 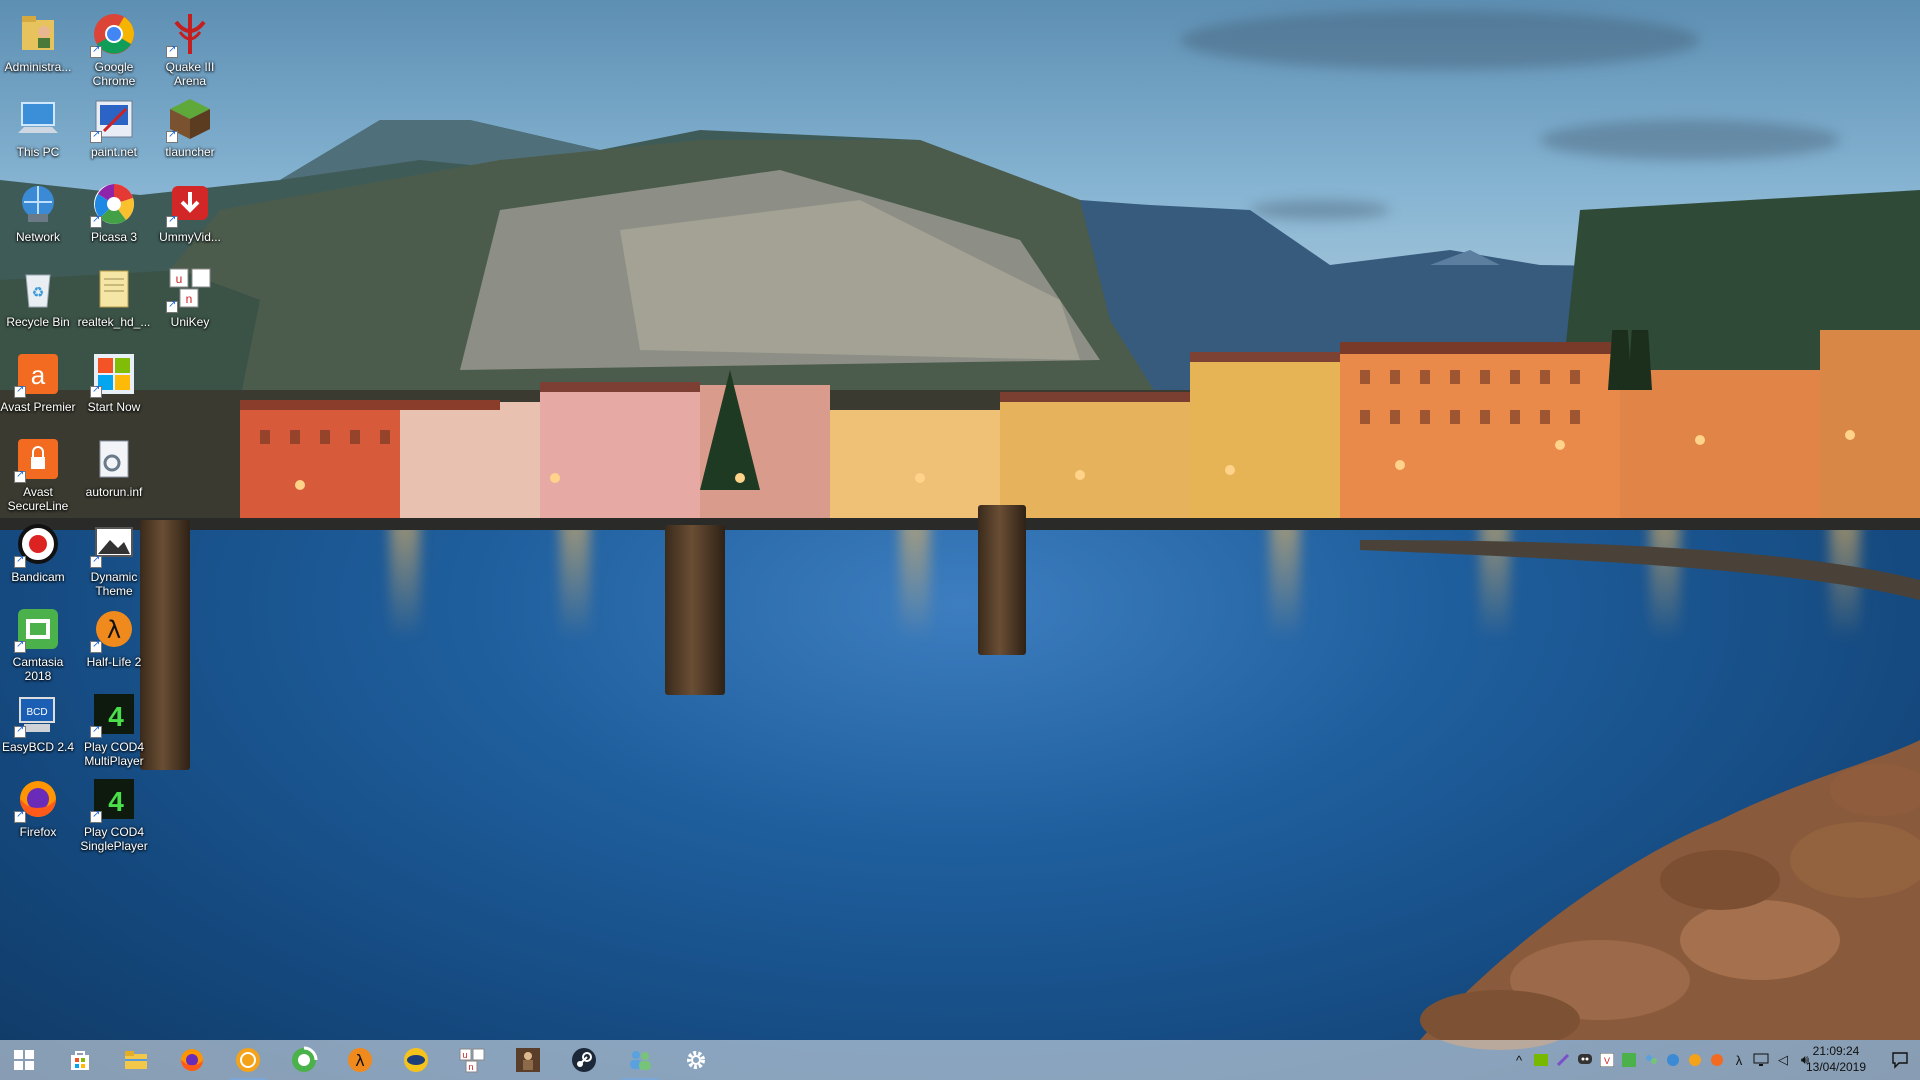 What do you see at coordinates (114, 152) in the screenshot?
I see `desktop-icon-label: paint.net` at bounding box center [114, 152].